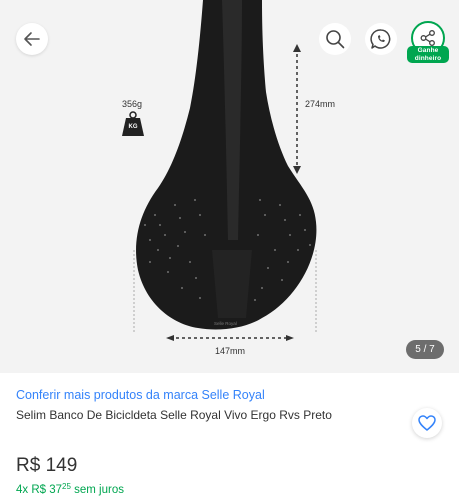 Image resolution: width=459 pixels, height=500 pixels. Describe the element at coordinates (230, 351) in the screenshot. I see `width-label: 147mm` at that location.